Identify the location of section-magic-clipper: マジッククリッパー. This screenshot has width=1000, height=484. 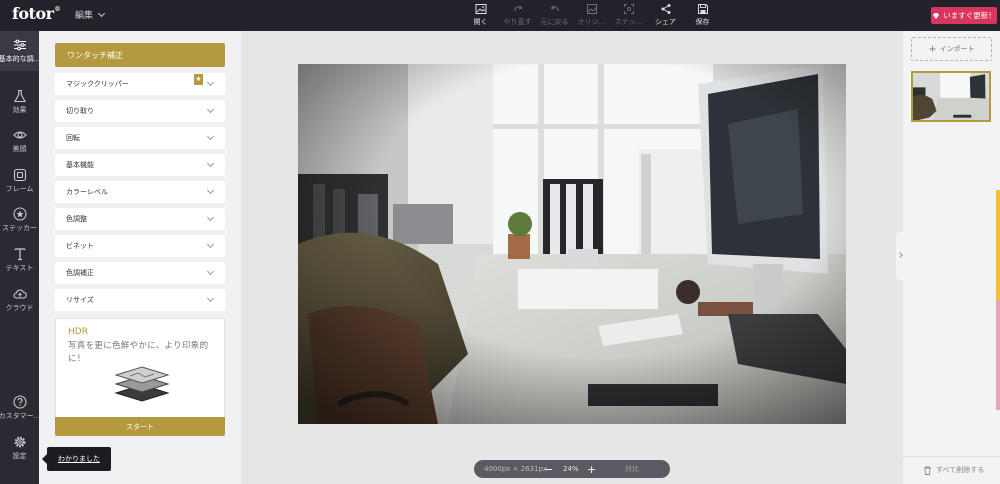
(140, 84).